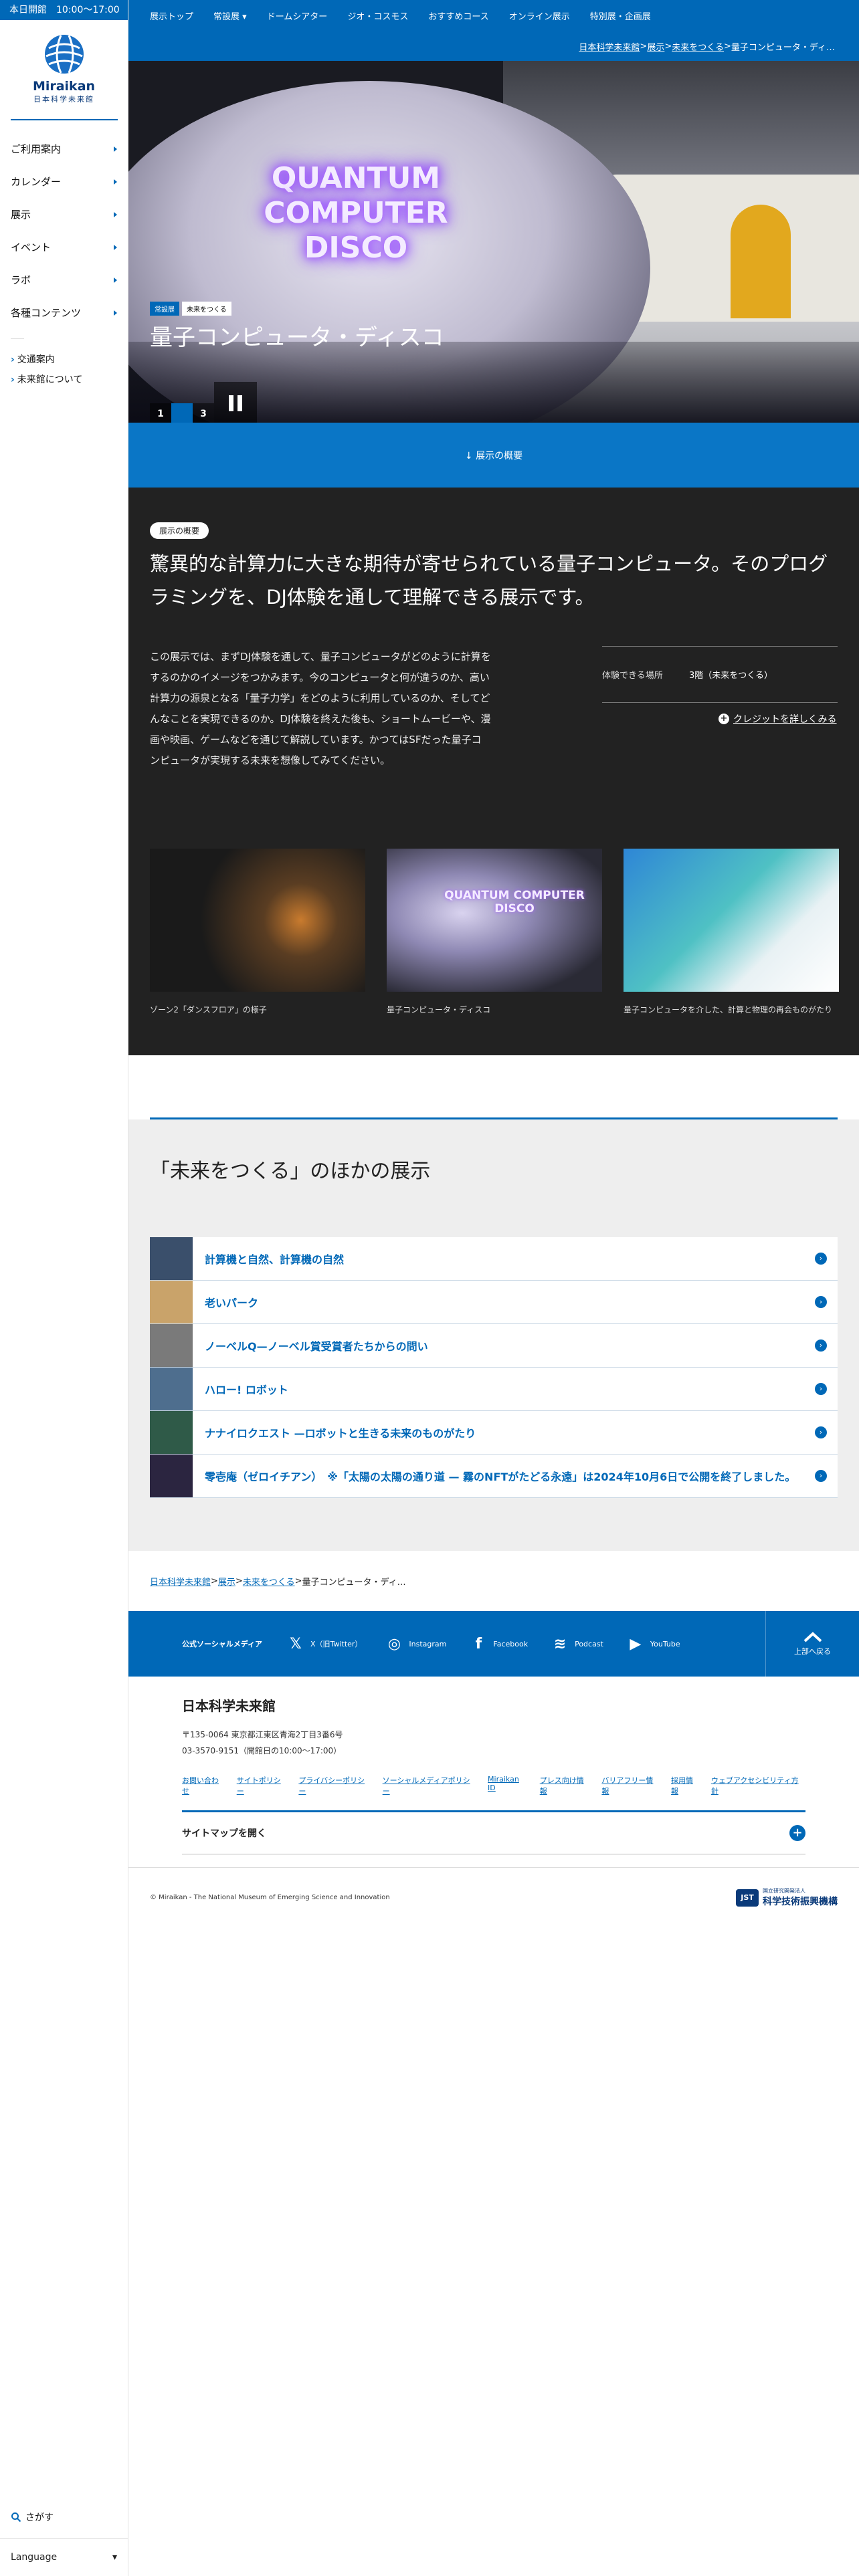 The image size is (859, 2576). What do you see at coordinates (64, 182) in the screenshot?
I see `sidebar-item-calendar: カレンダー` at bounding box center [64, 182].